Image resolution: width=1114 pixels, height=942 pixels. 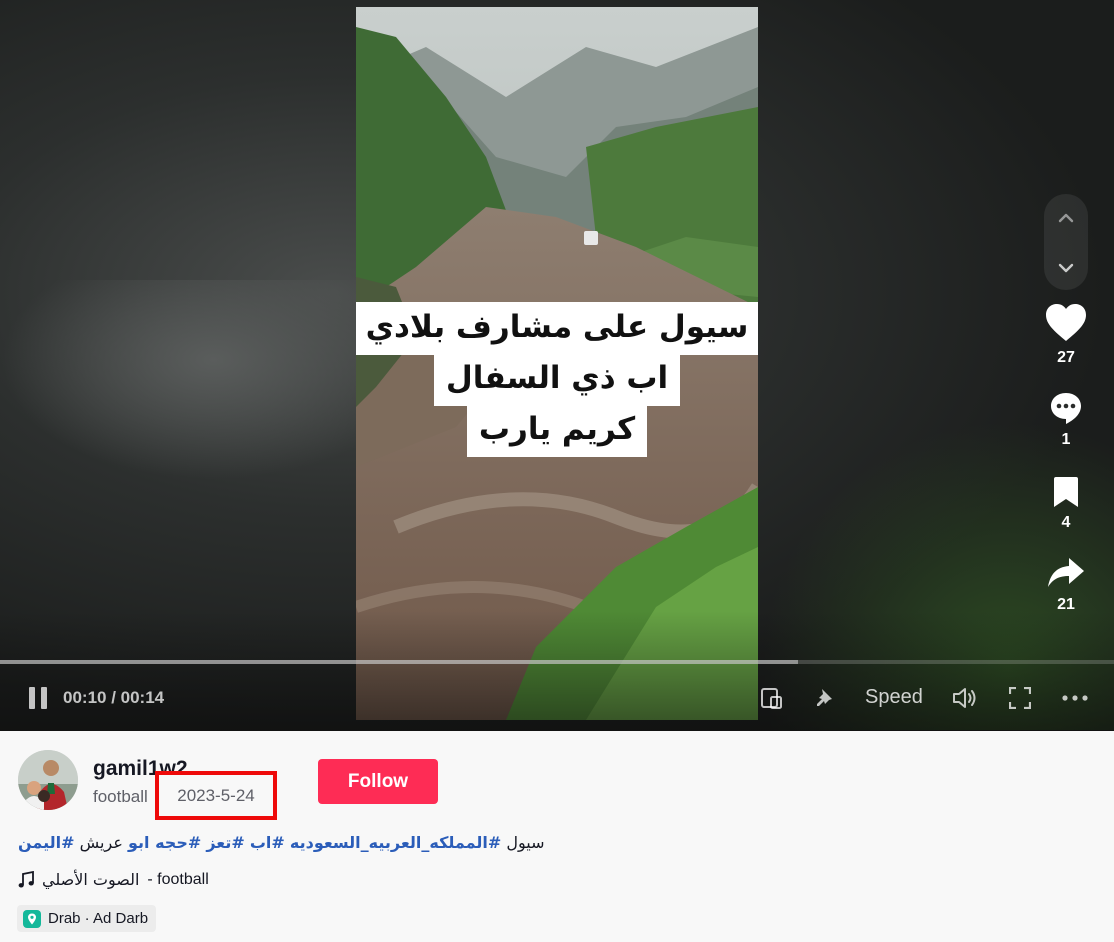 I want to click on location-pin-icon, so click(x=32, y=918).